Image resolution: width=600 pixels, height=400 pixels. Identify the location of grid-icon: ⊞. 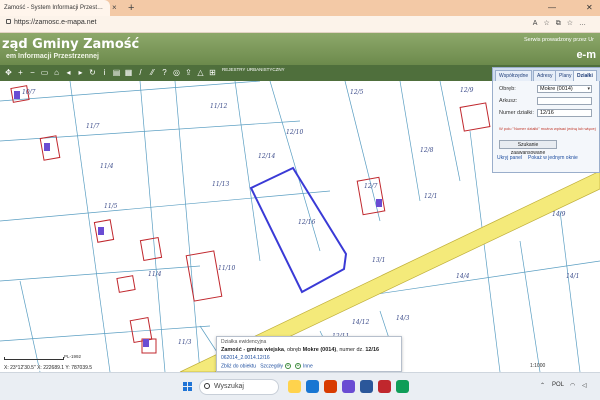
(212, 72).